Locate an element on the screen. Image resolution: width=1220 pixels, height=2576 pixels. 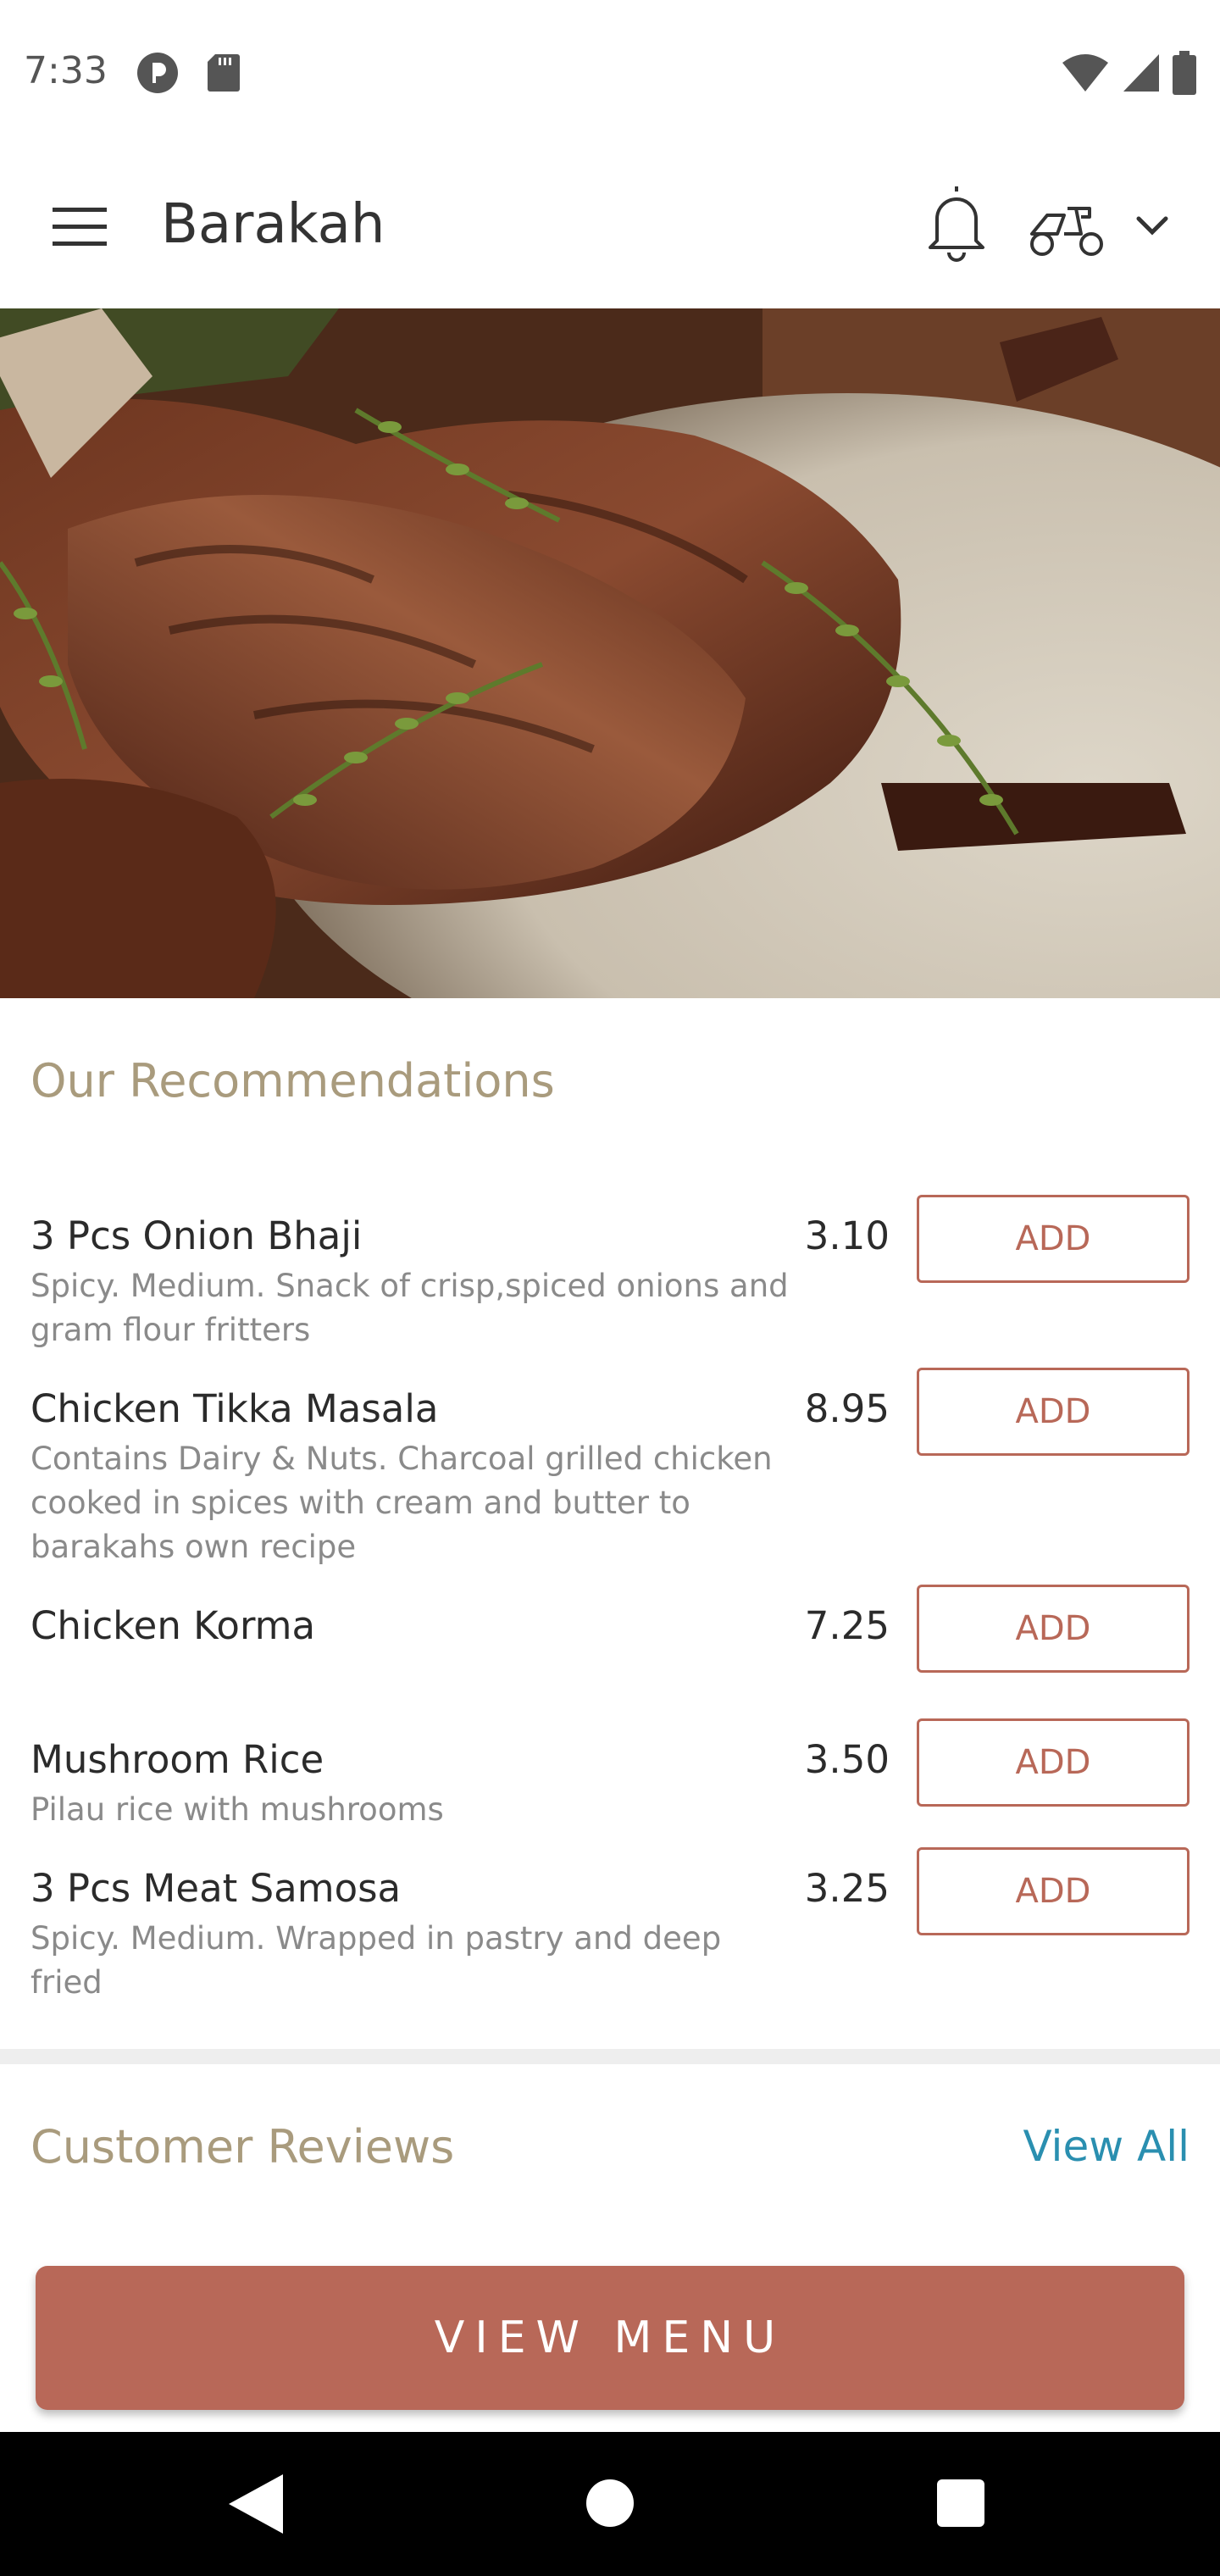
view-all-reviews-link: View All is located at coordinates (1106, 2146).